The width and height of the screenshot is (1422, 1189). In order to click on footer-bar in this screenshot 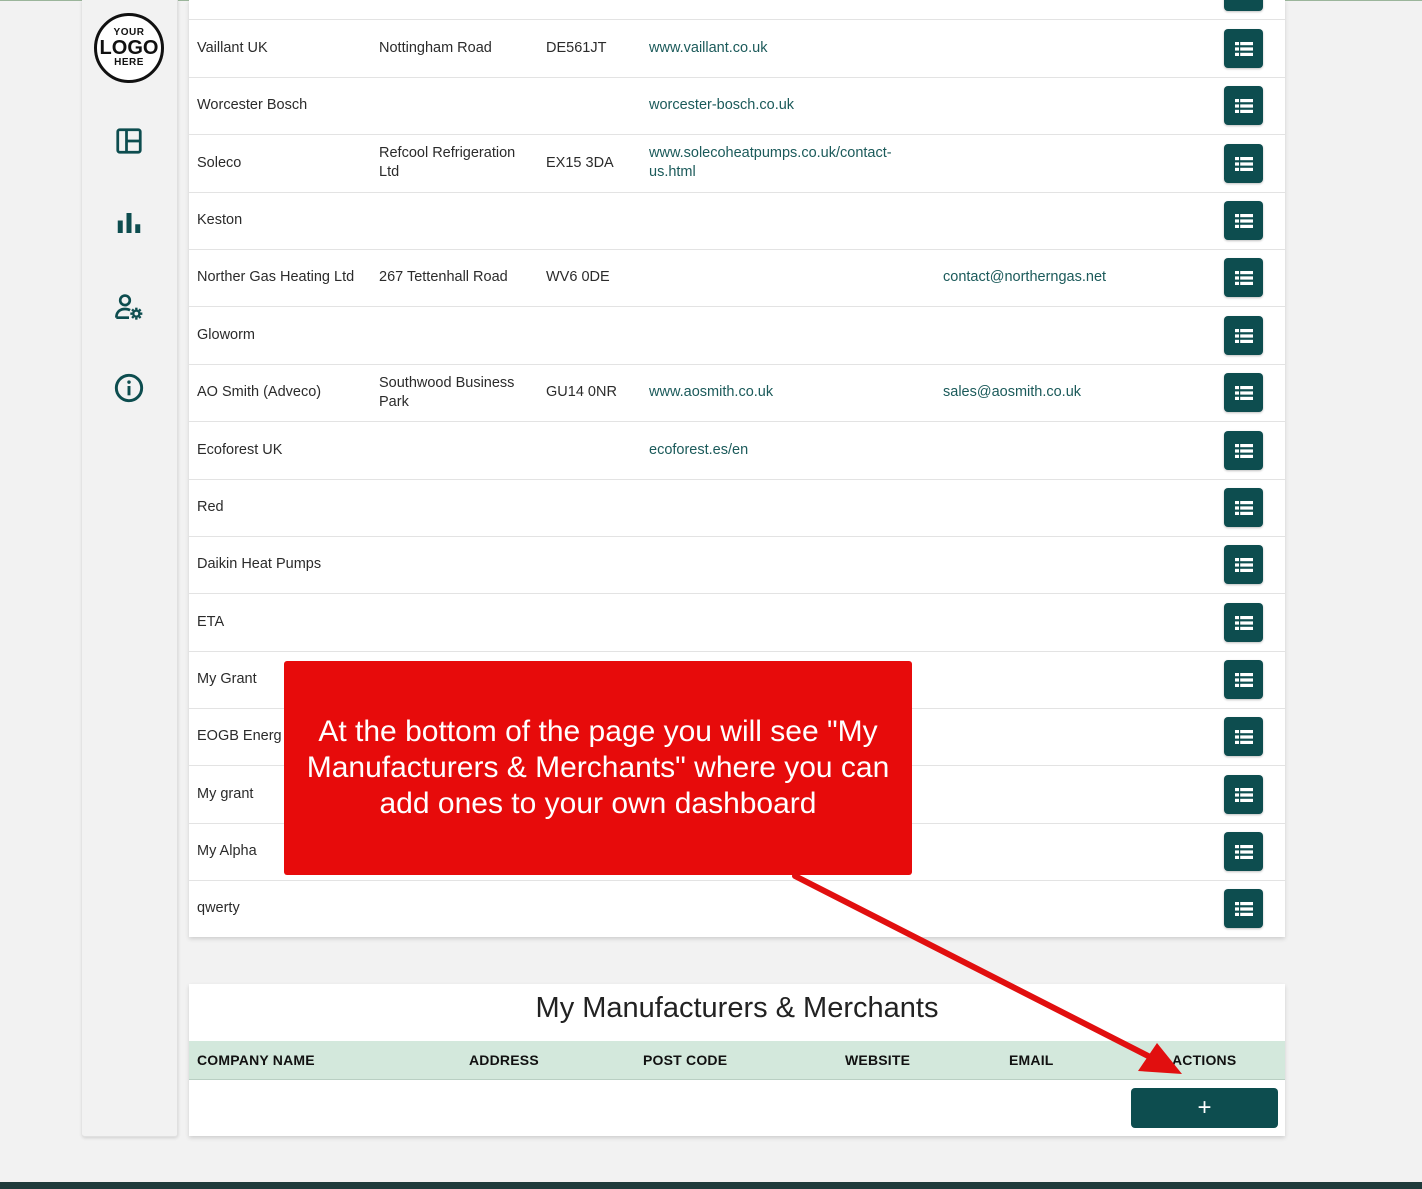, I will do `click(711, 1185)`.